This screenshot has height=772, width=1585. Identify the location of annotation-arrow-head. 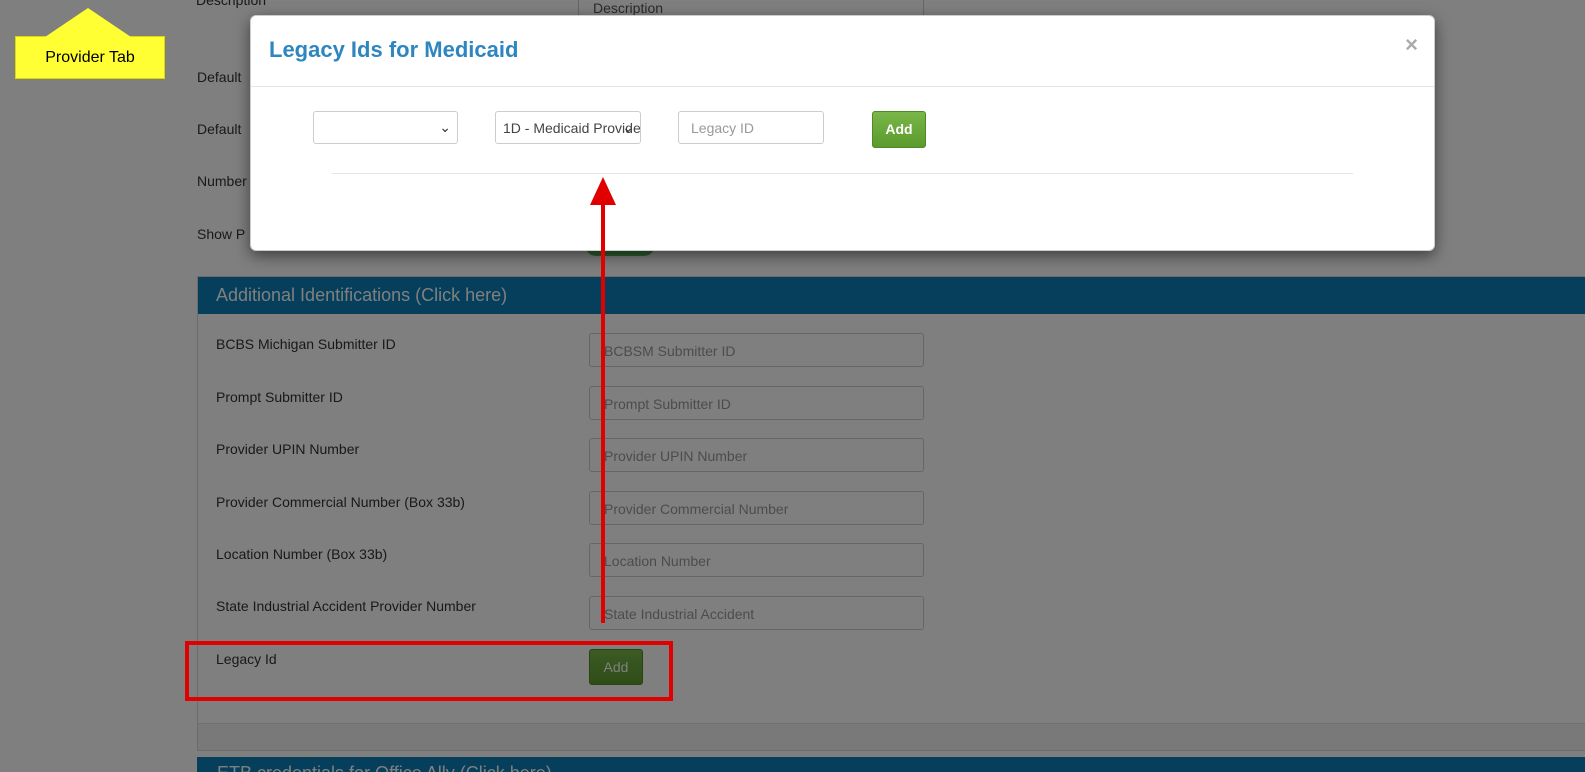
(603, 191).